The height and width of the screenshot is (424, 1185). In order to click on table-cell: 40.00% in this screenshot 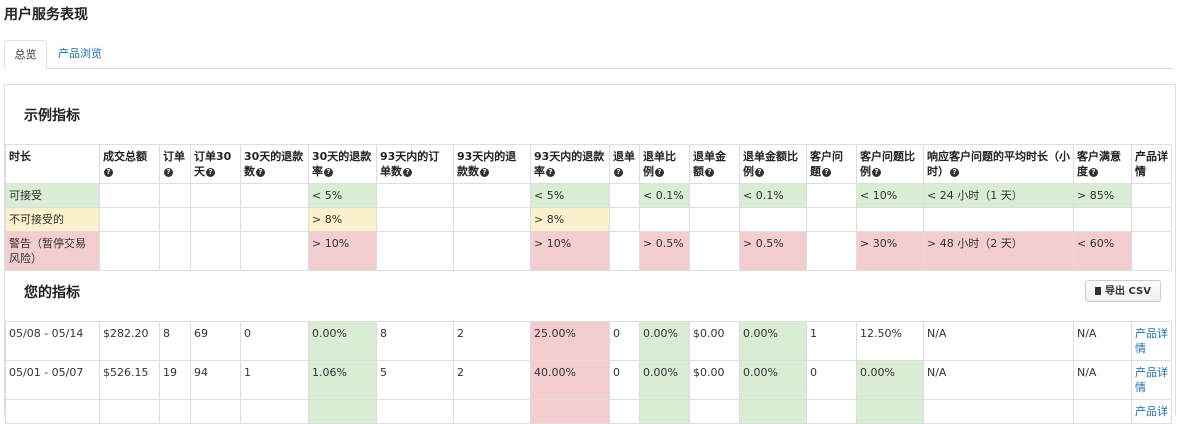, I will do `click(570, 380)`.